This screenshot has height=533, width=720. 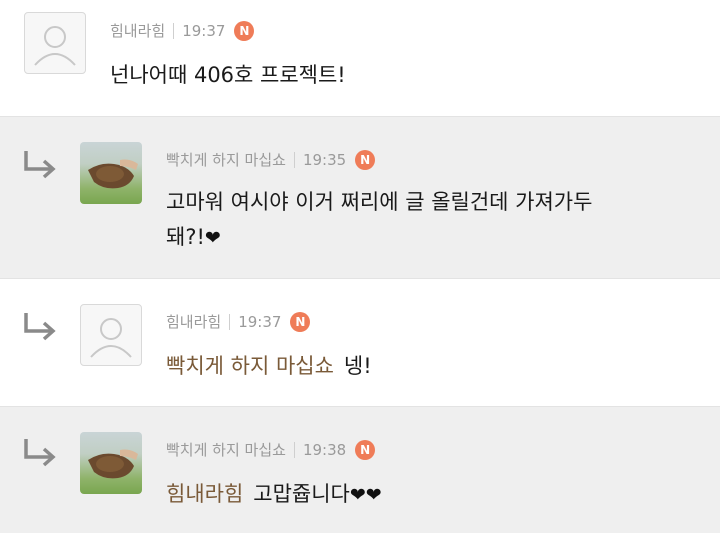 I want to click on comment-text-fragment: 넹!, so click(x=357, y=366).